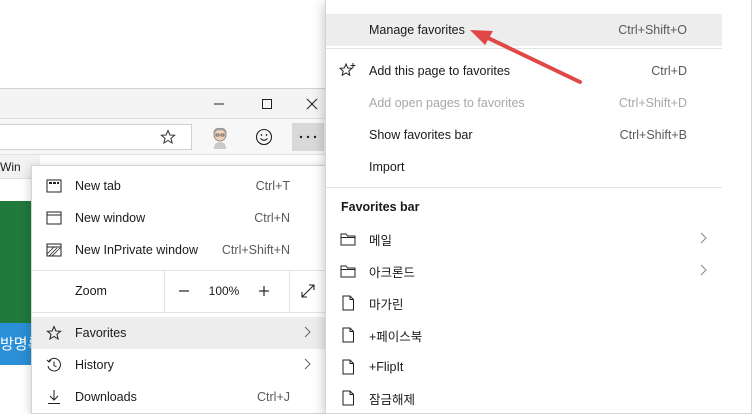 The height and width of the screenshot is (414, 752). I want to click on menu-item-shortcut: Ctrl+T, so click(272, 186).